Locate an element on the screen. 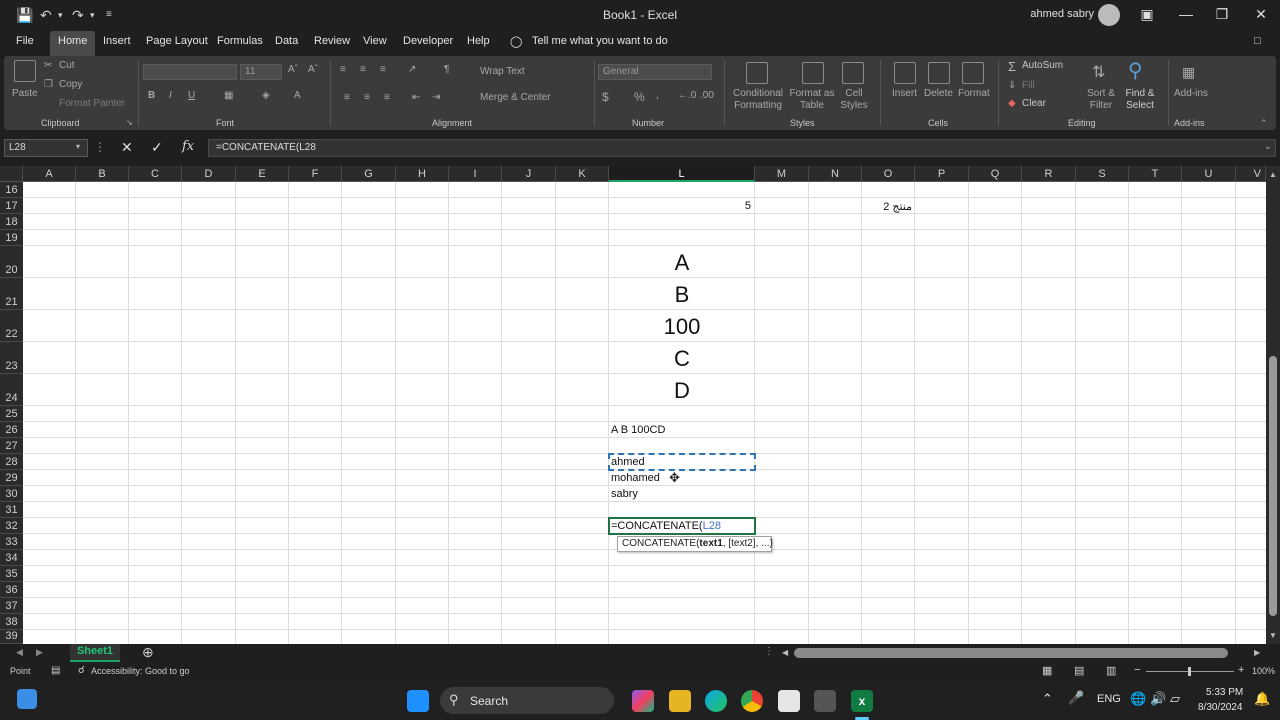  tab-file: File is located at coordinates (25, 41).